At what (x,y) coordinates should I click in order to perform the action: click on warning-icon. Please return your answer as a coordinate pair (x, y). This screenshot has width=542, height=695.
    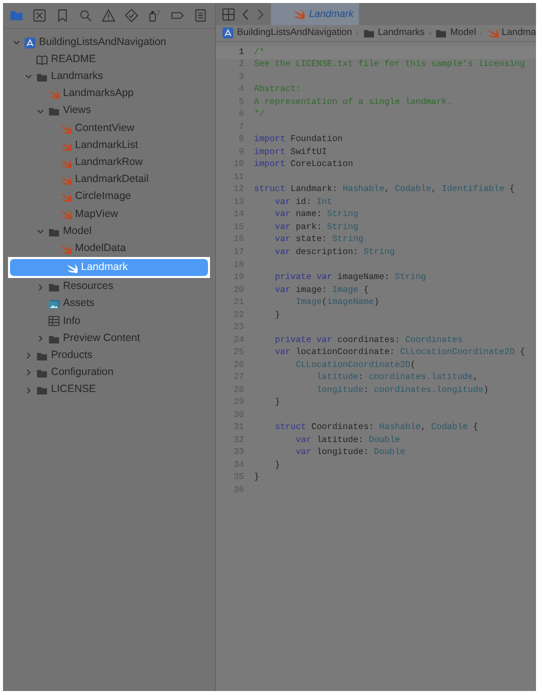
    Looking at the image, I should click on (108, 15).